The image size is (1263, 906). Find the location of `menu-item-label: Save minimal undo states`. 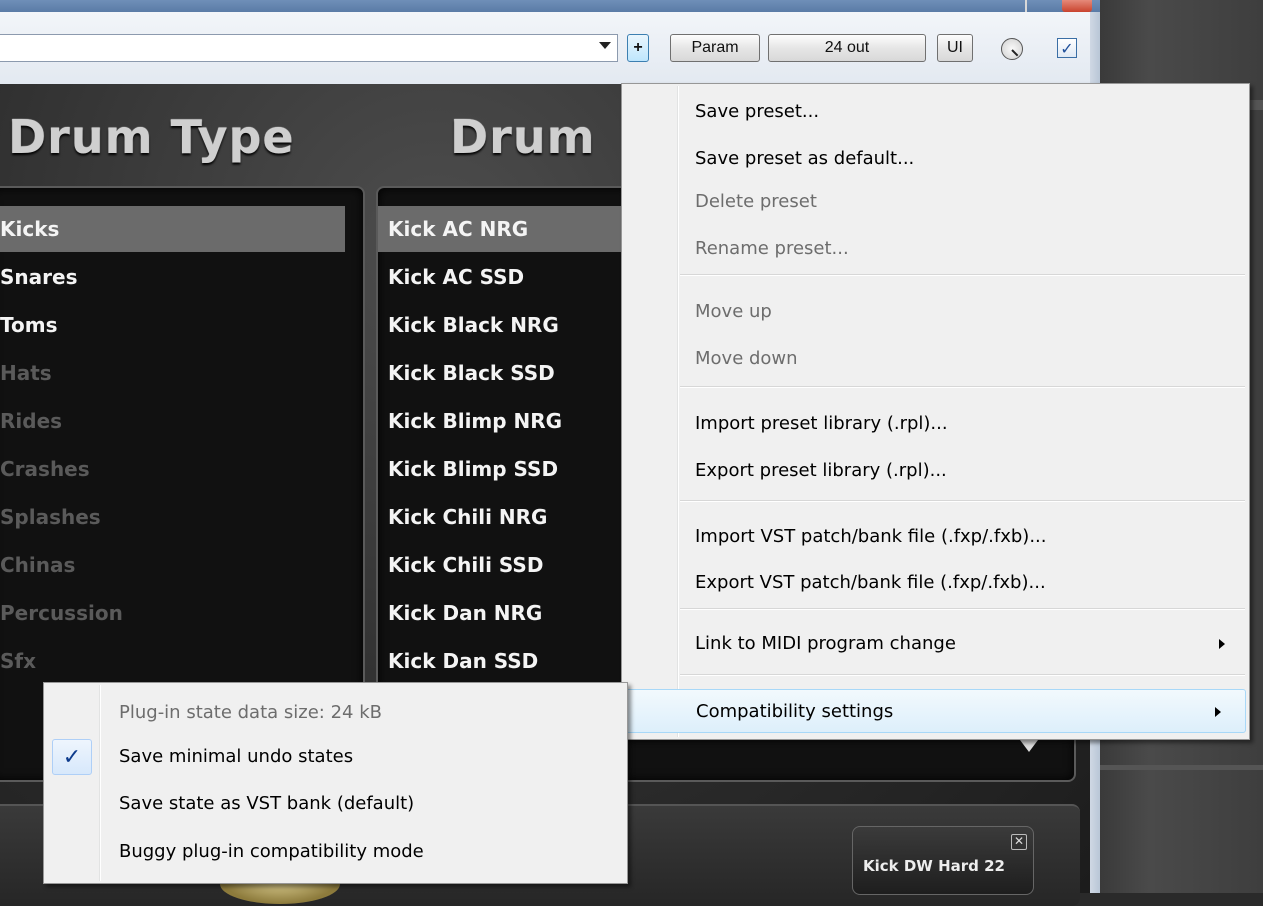

menu-item-label: Save minimal undo states is located at coordinates (236, 756).